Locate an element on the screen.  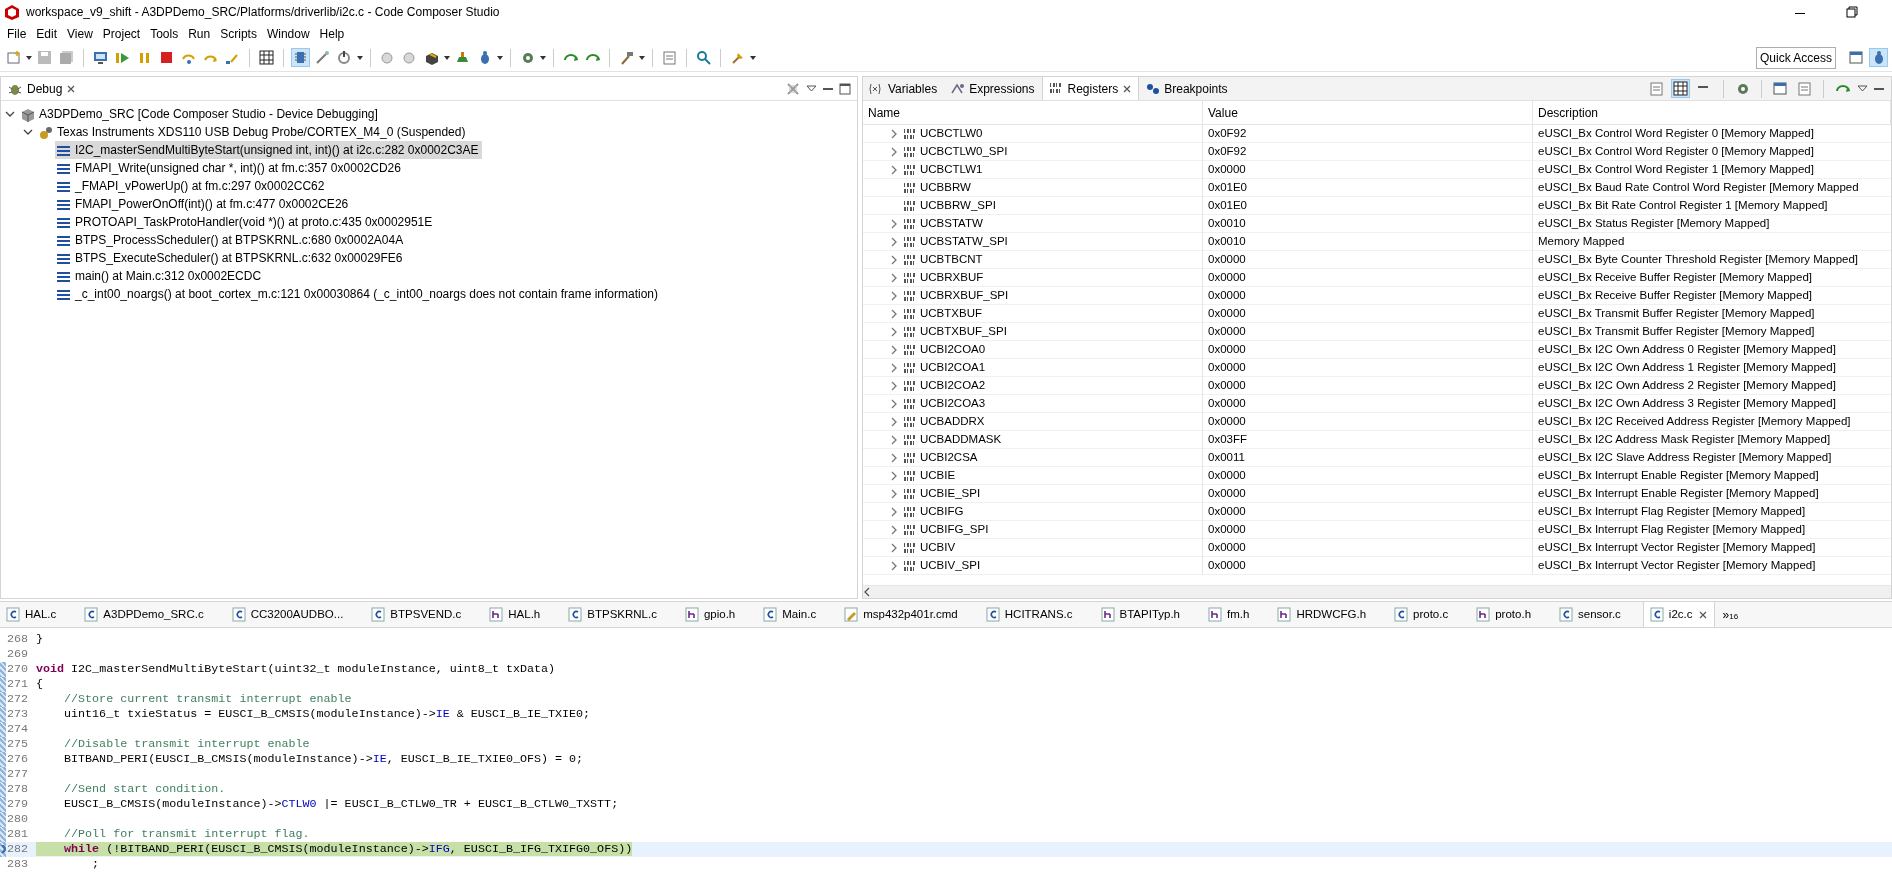
wand-icon is located at coordinates (322, 57).